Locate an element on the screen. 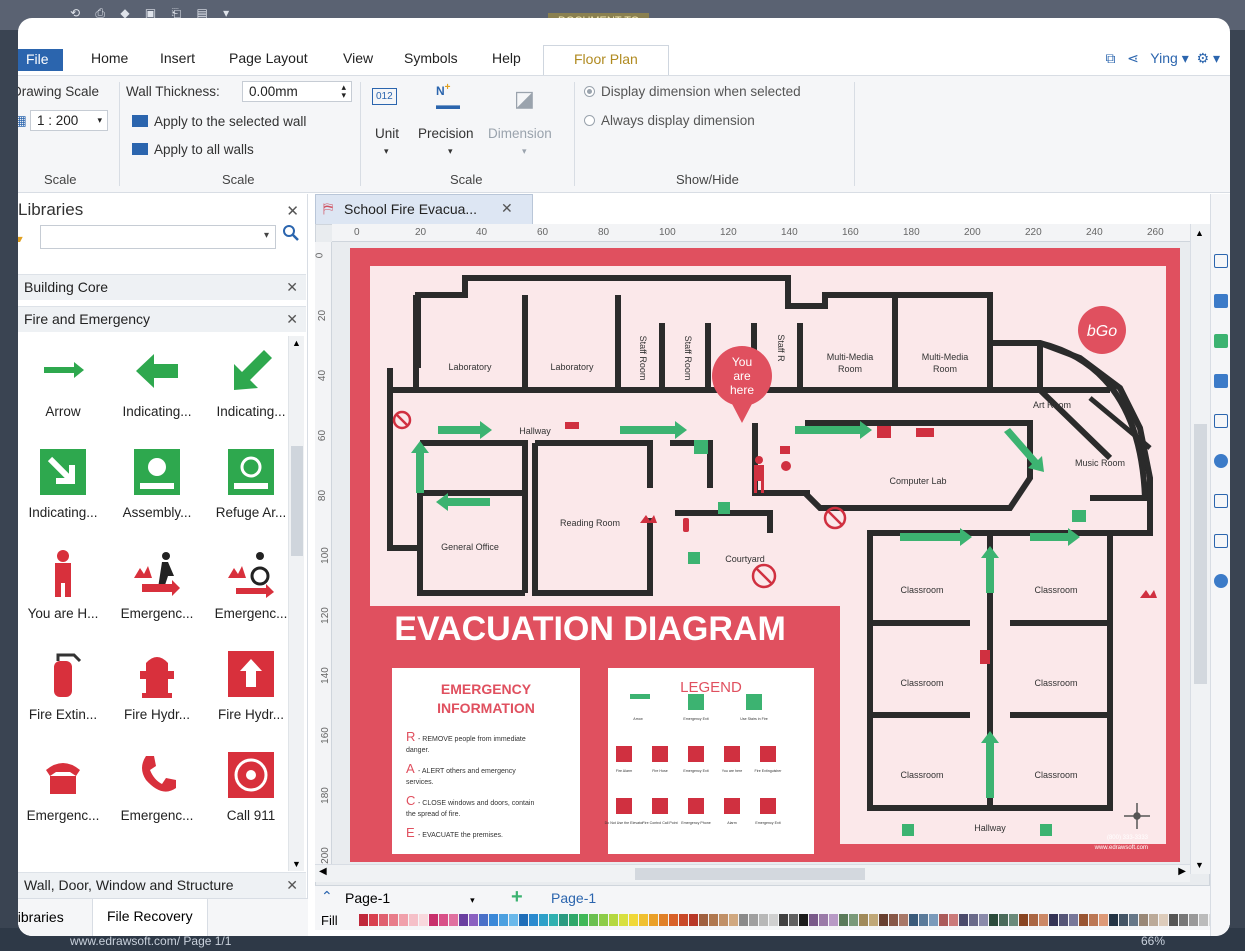 This screenshot has width=1245, height=951. tab-file: File is located at coordinates (40, 60).